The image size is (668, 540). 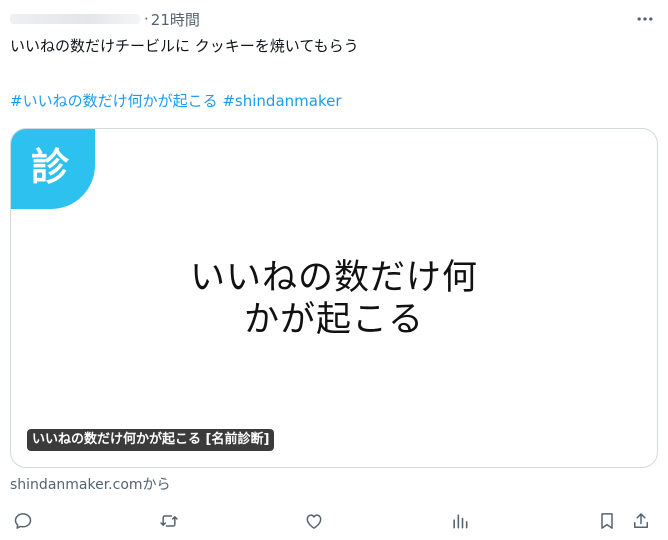 I want to click on tweet-hashtags: #いいねの数だけ何かが起こる #shindanmaker, so click(x=334, y=101).